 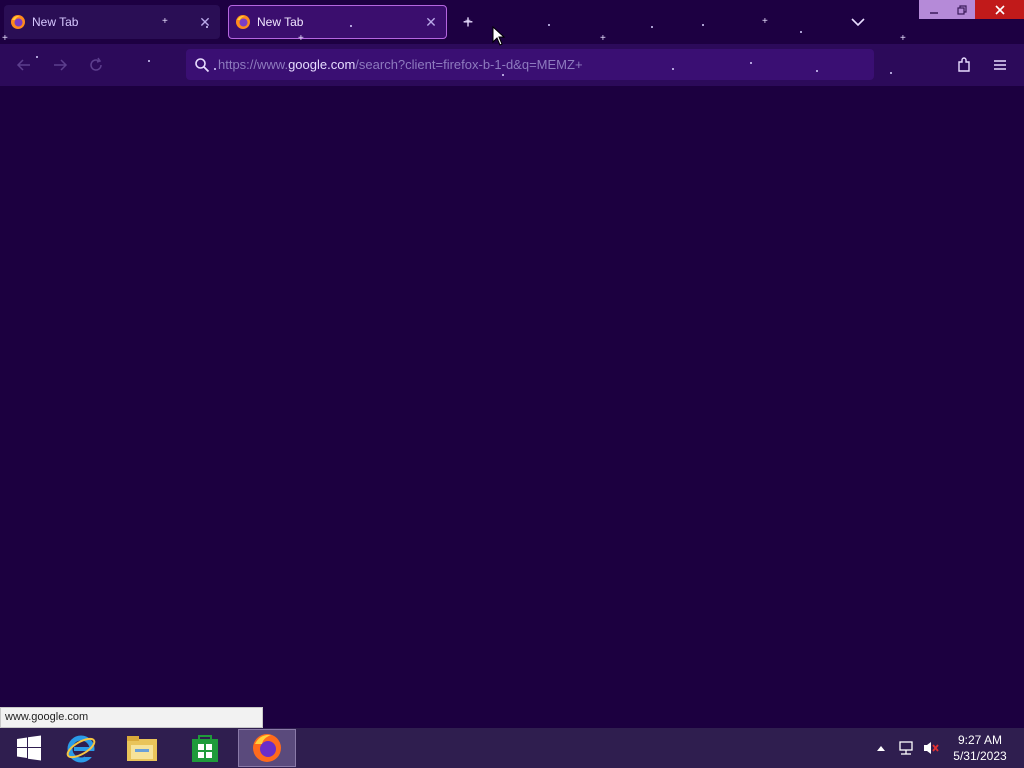 What do you see at coordinates (131, 717) in the screenshot?
I see `link-status-panel: www.google.com` at bounding box center [131, 717].